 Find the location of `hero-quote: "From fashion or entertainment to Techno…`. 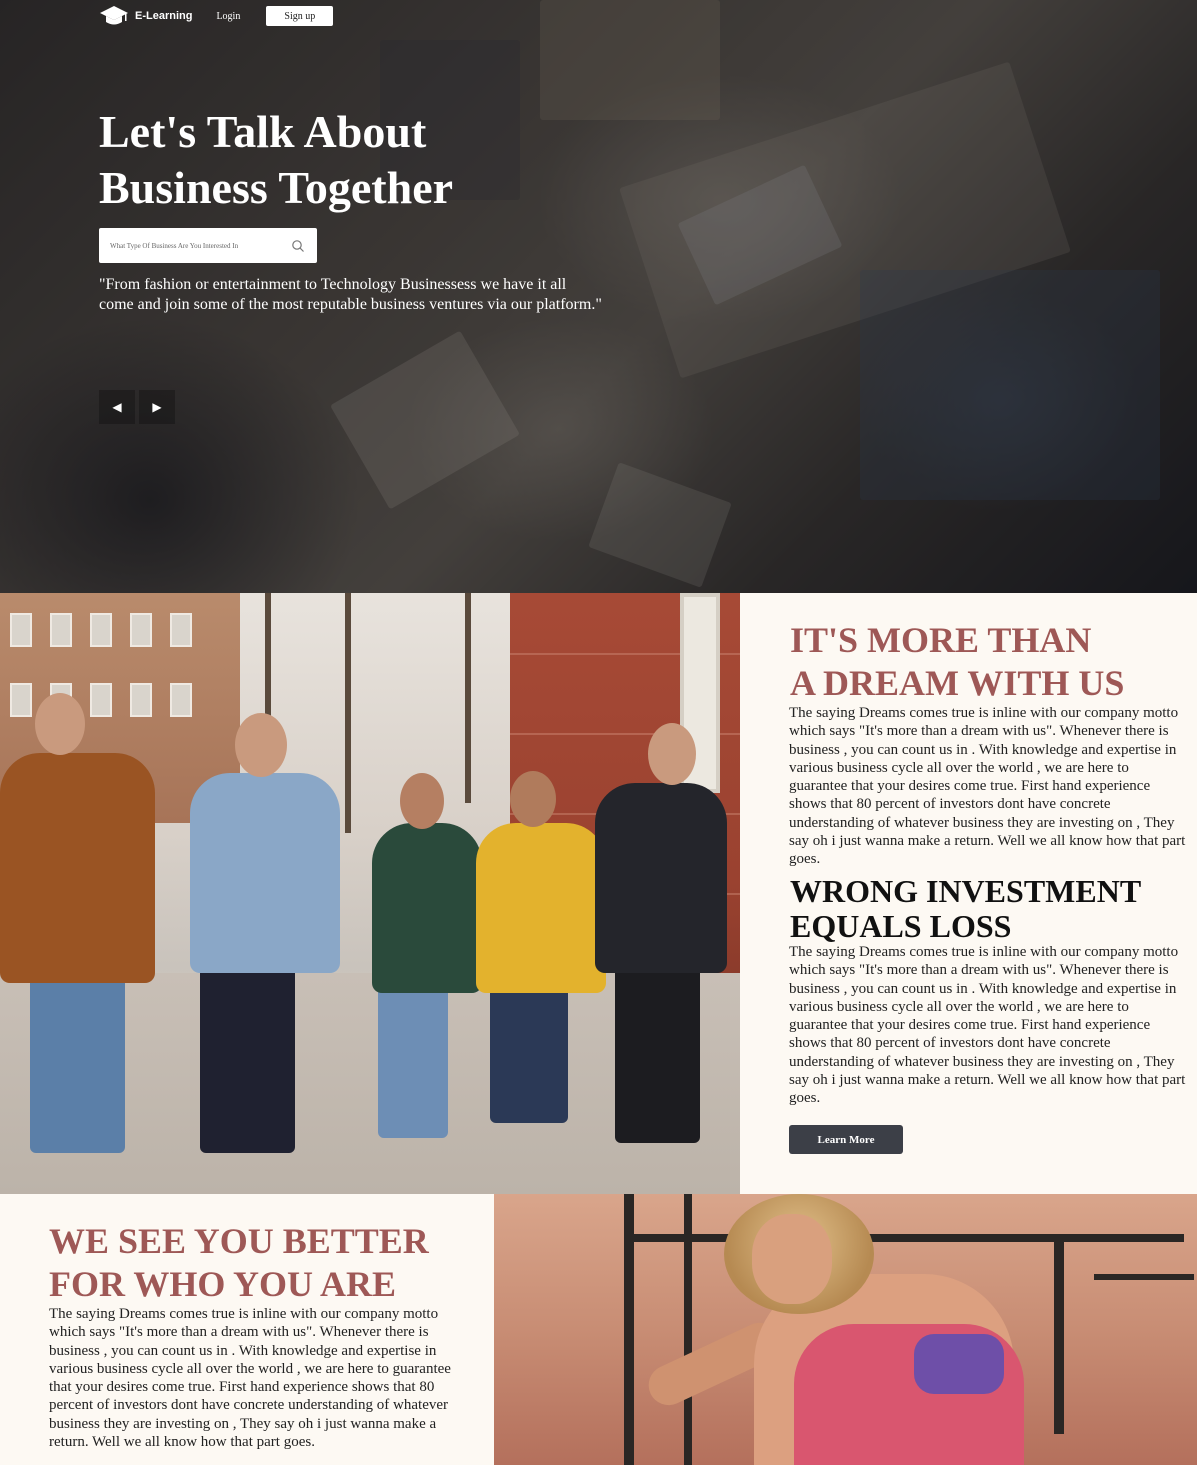

hero-quote: "From fashion or entertainment to Techno… is located at coordinates (379, 295).